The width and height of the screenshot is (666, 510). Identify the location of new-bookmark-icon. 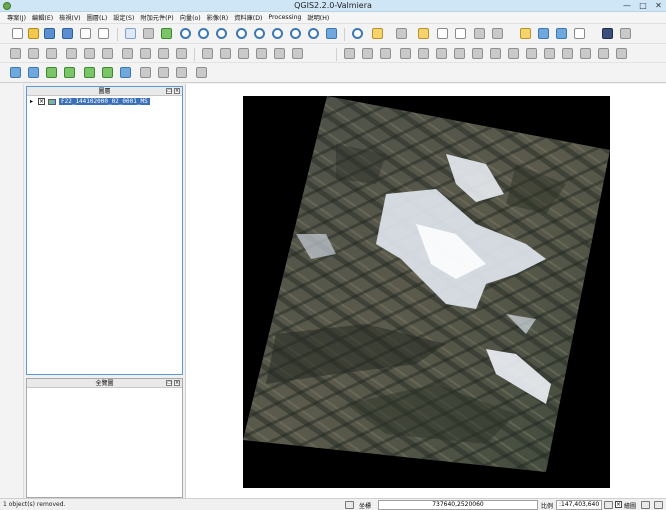
(543, 33).